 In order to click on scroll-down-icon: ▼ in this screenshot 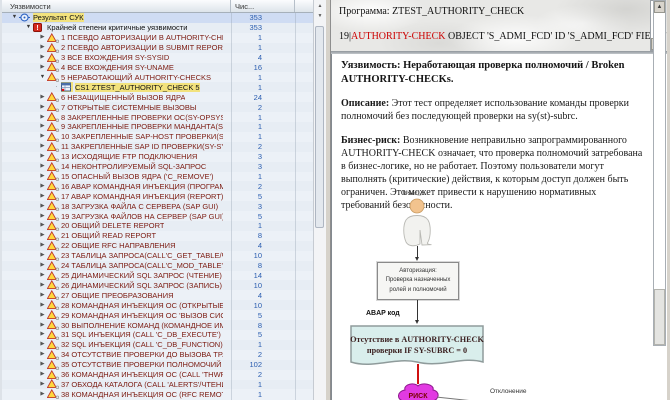, I will do `click(320, 16)`.